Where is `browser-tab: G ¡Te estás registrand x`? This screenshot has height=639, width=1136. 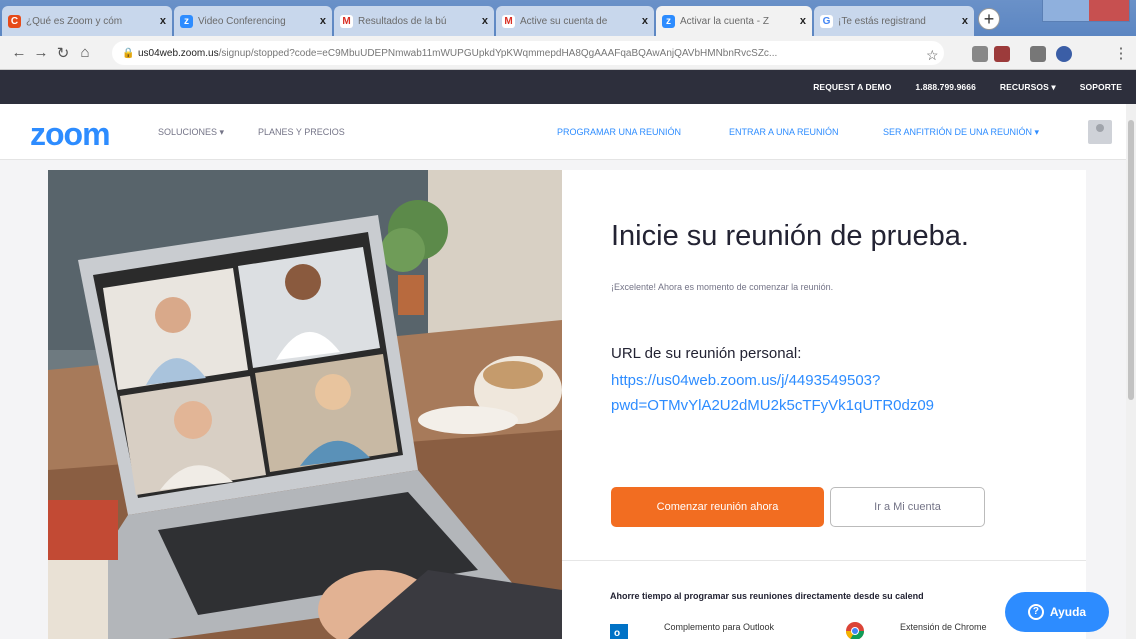
browser-tab: G ¡Te estás registrand x is located at coordinates (894, 21).